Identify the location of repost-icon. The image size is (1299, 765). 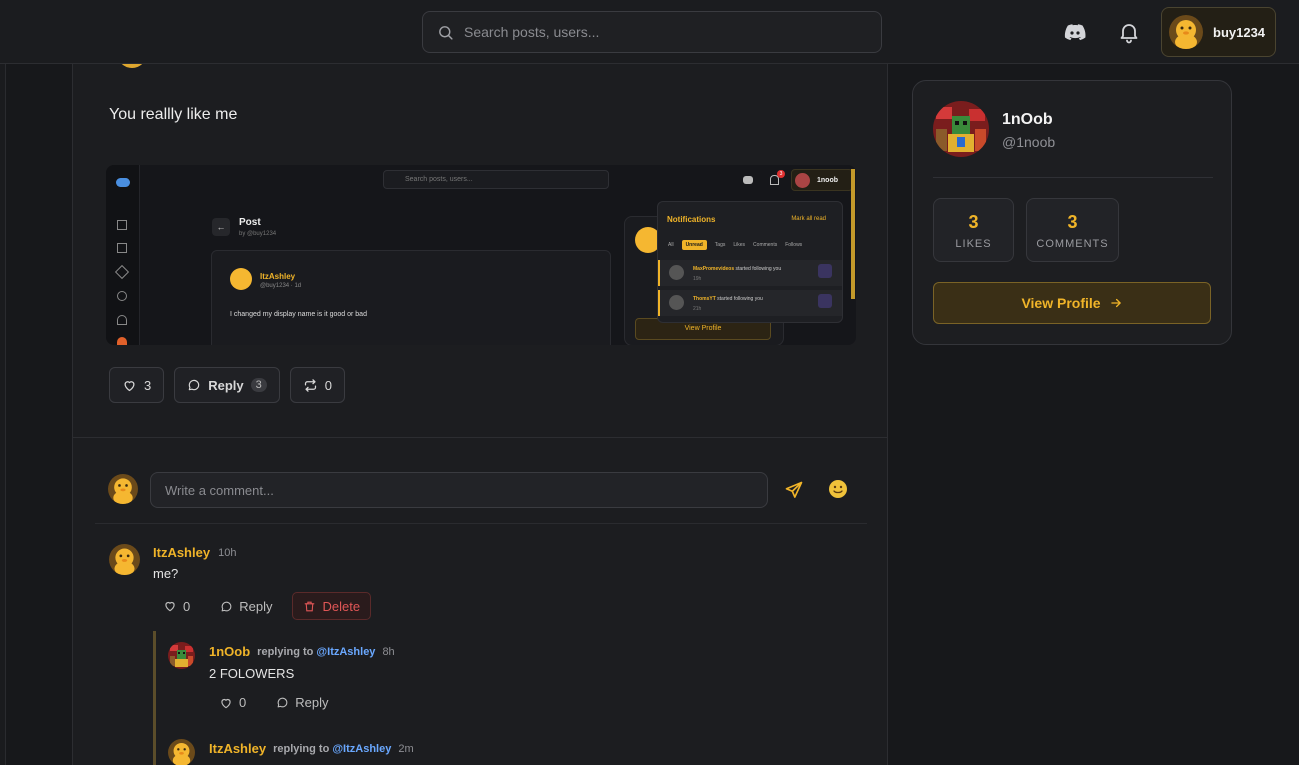
(310, 385).